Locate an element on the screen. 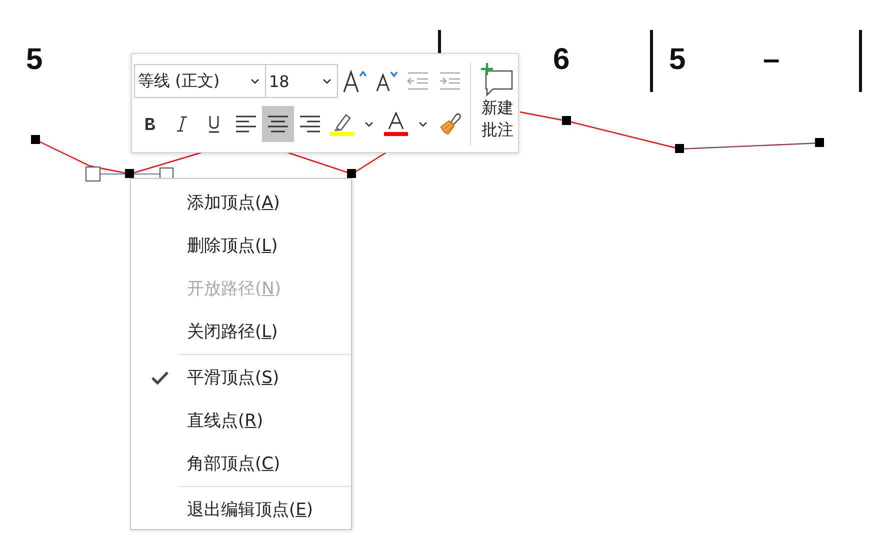 The height and width of the screenshot is (554, 890). font-size-dropdown: 18 is located at coordinates (302, 81).